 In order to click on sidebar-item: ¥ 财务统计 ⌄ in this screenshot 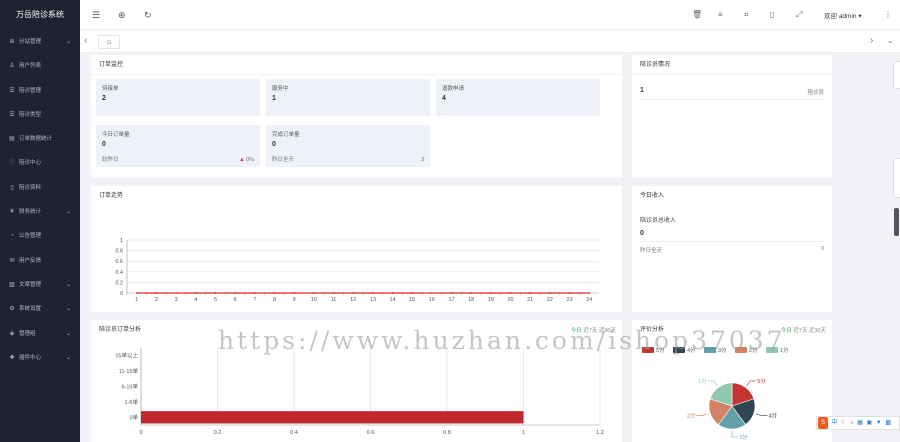, I will do `click(40, 212)`.